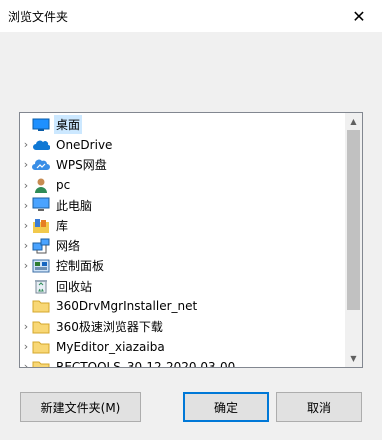 The image size is (382, 440). I want to click on tree-item-label: 桌面, so click(68, 124).